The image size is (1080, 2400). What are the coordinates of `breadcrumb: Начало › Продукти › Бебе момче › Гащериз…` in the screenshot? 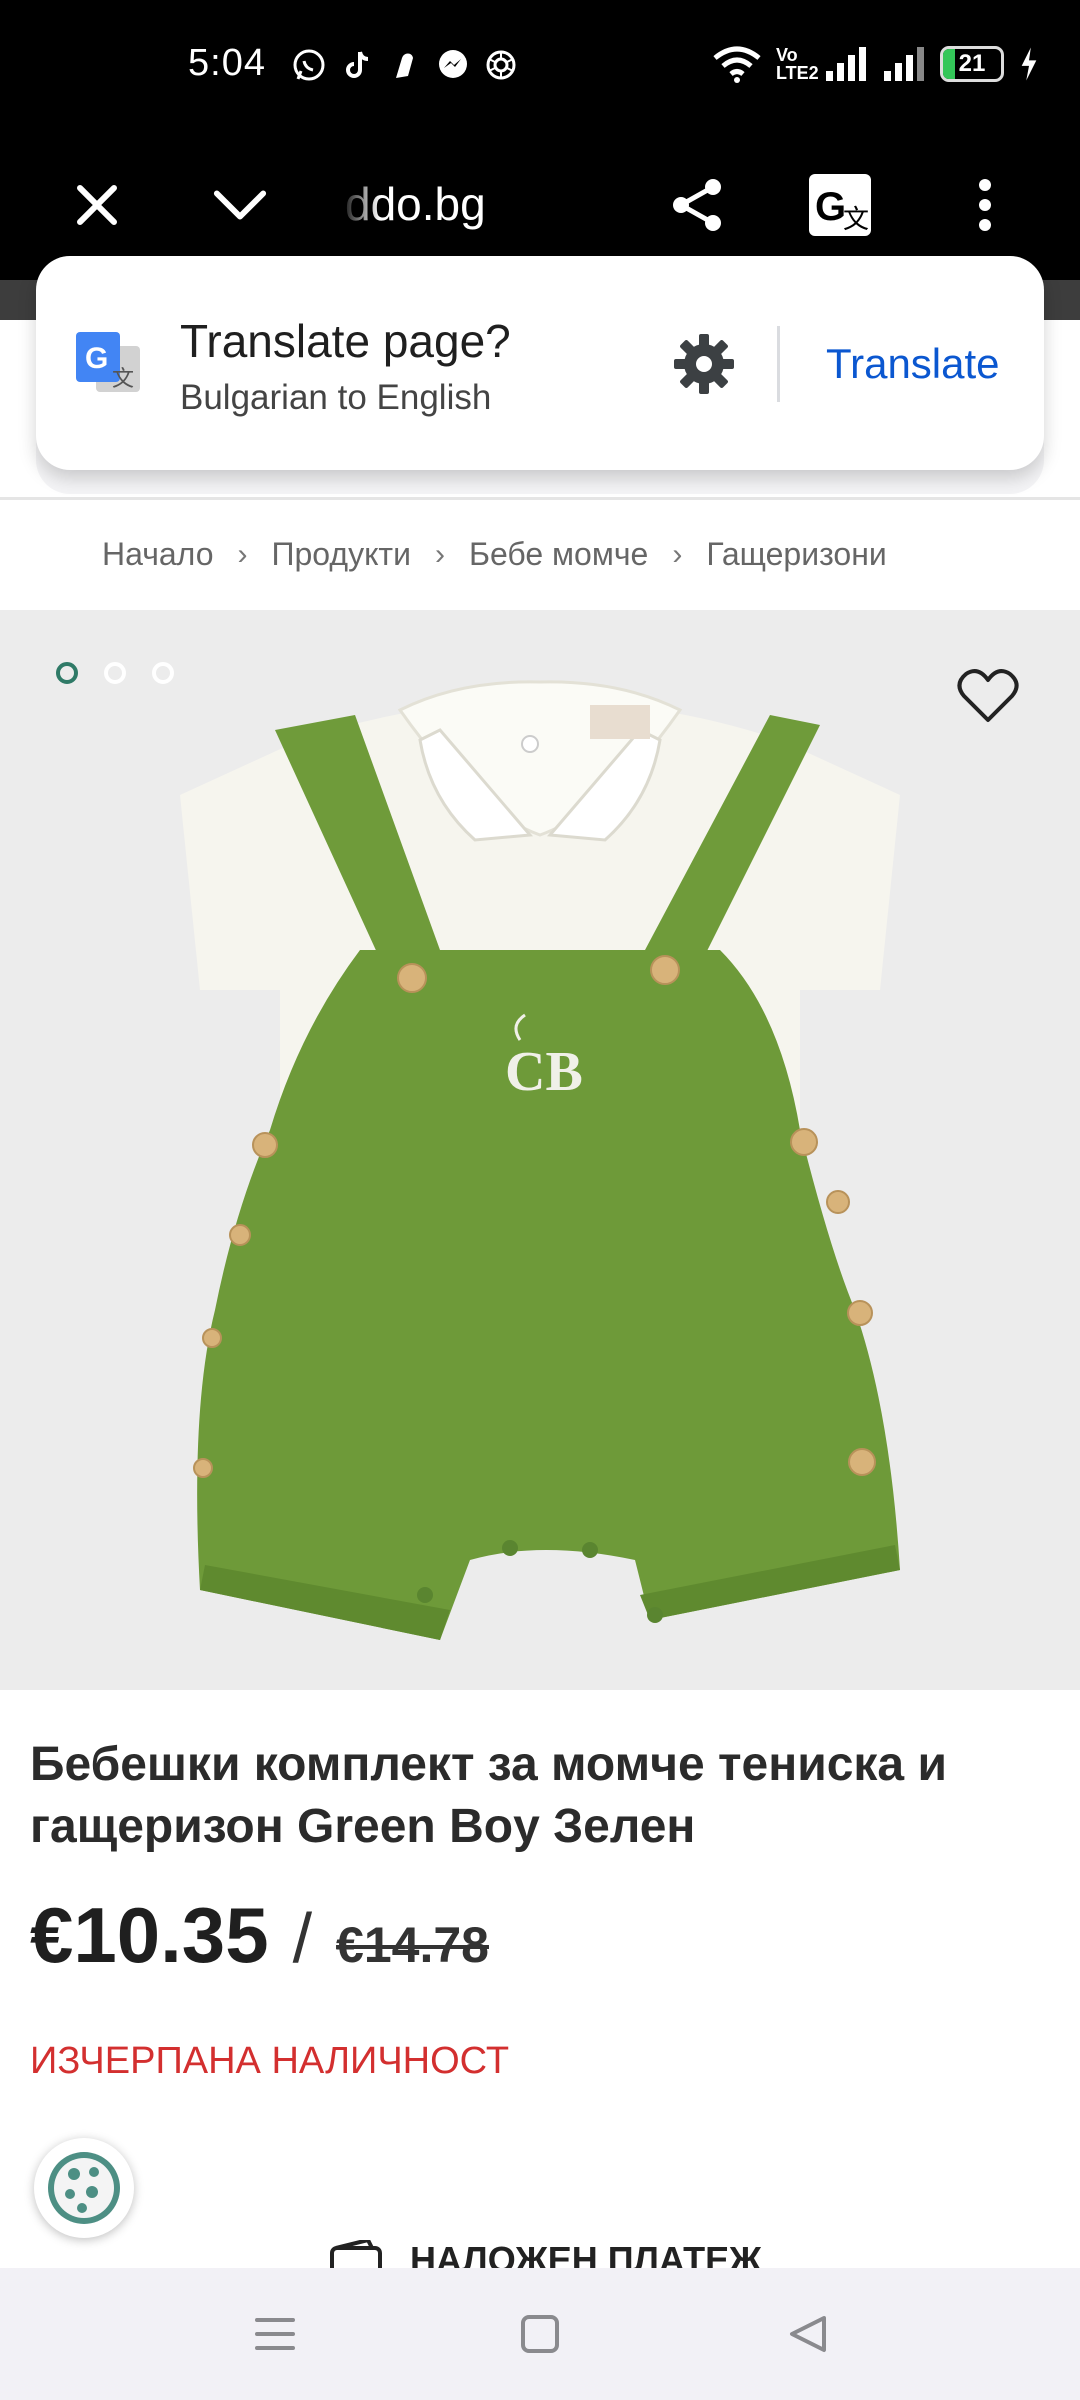 It's located at (494, 554).